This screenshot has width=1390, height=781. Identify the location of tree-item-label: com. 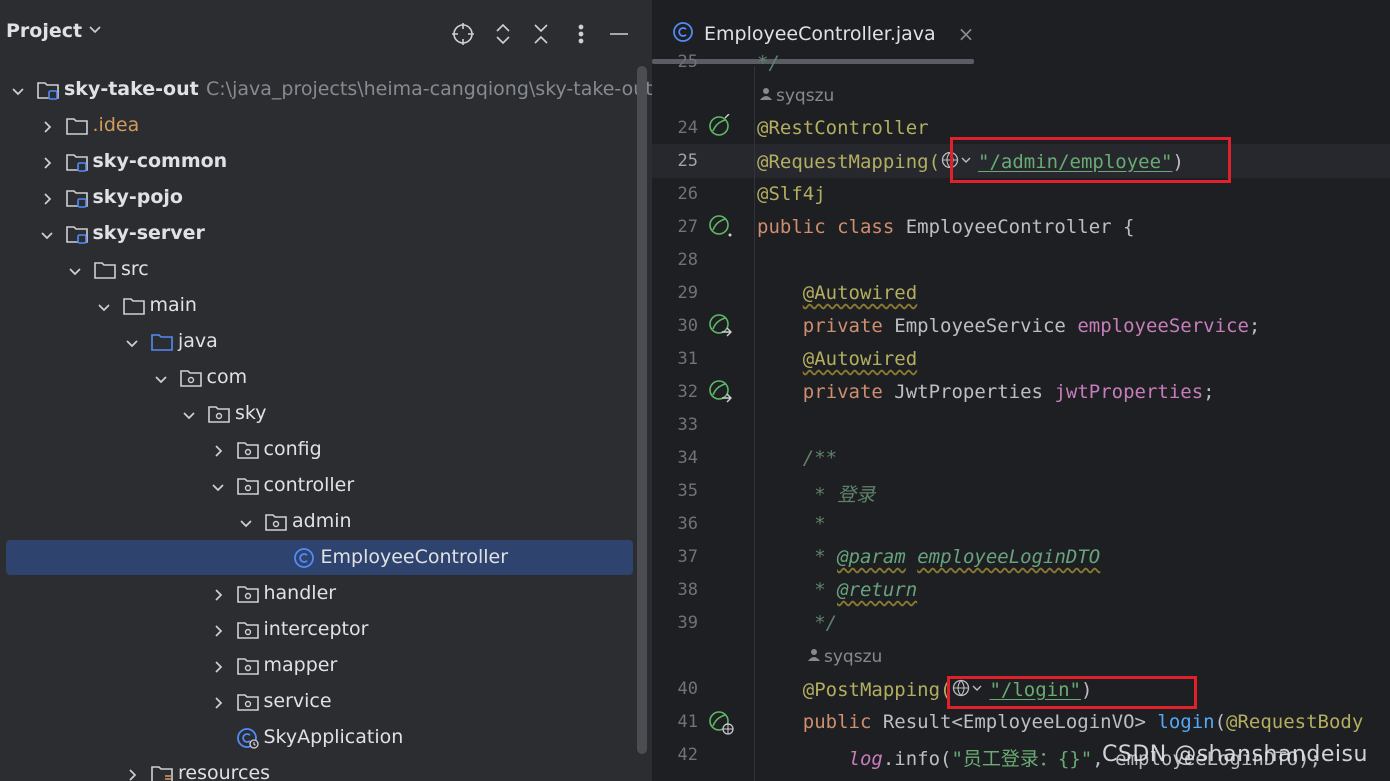
(227, 377).